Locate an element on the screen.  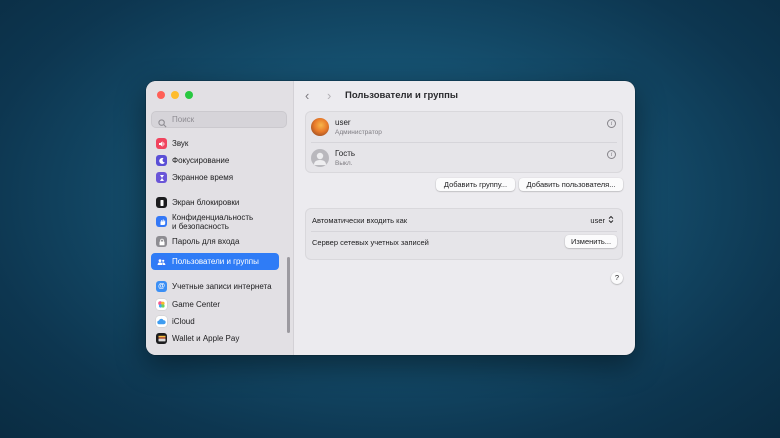
traffic-lights is located at coordinates (175, 95).